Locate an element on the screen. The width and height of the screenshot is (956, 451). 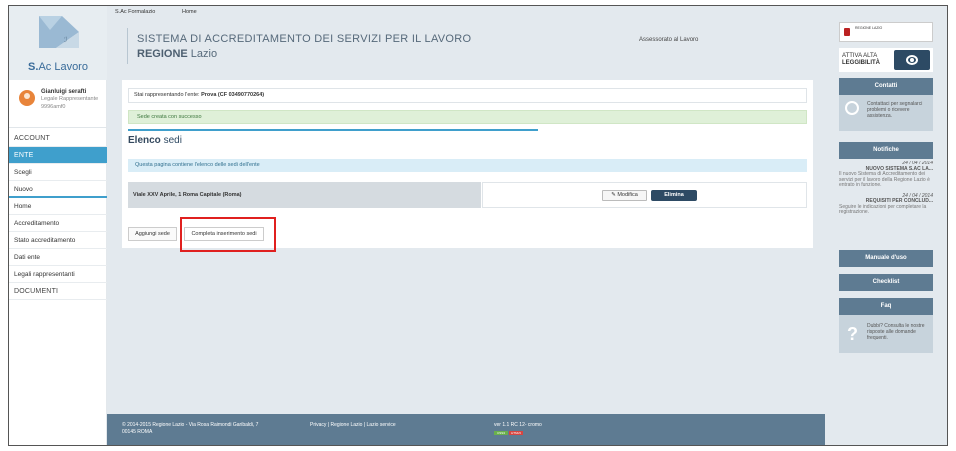
sidebar-item-legali-rappresentanti: Legali rappresentanti is located at coordinates (58, 274).